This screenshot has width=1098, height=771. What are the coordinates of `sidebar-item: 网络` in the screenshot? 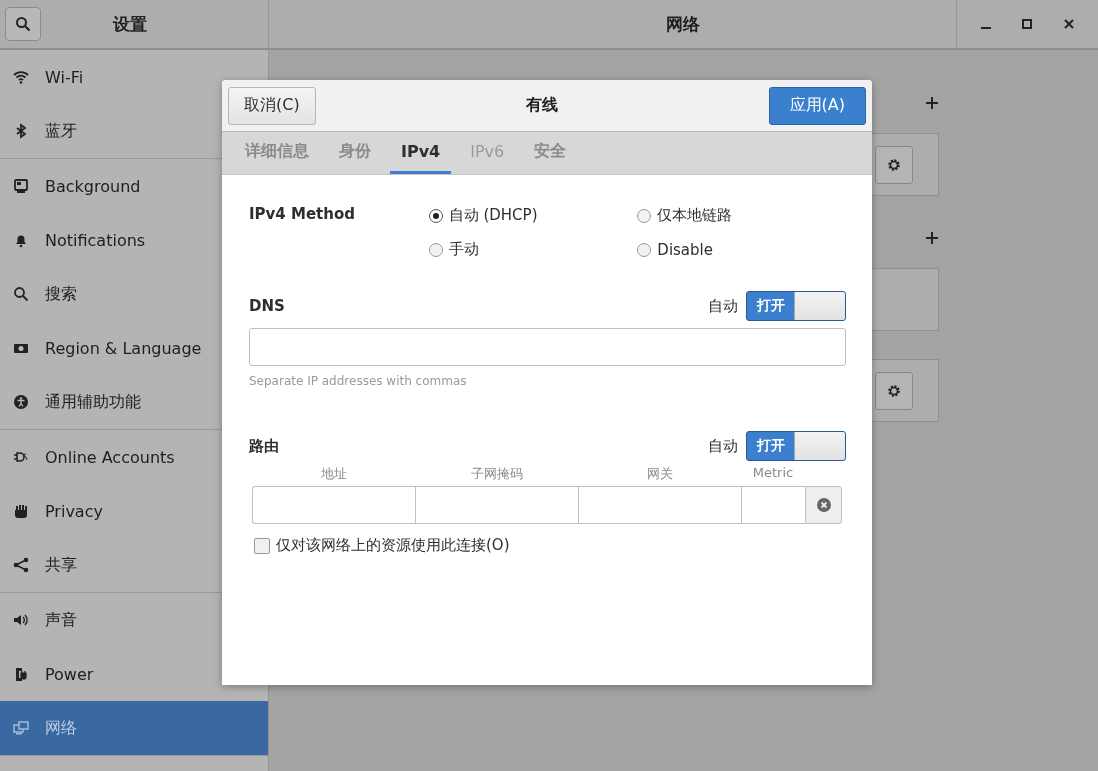 It's located at (134, 728).